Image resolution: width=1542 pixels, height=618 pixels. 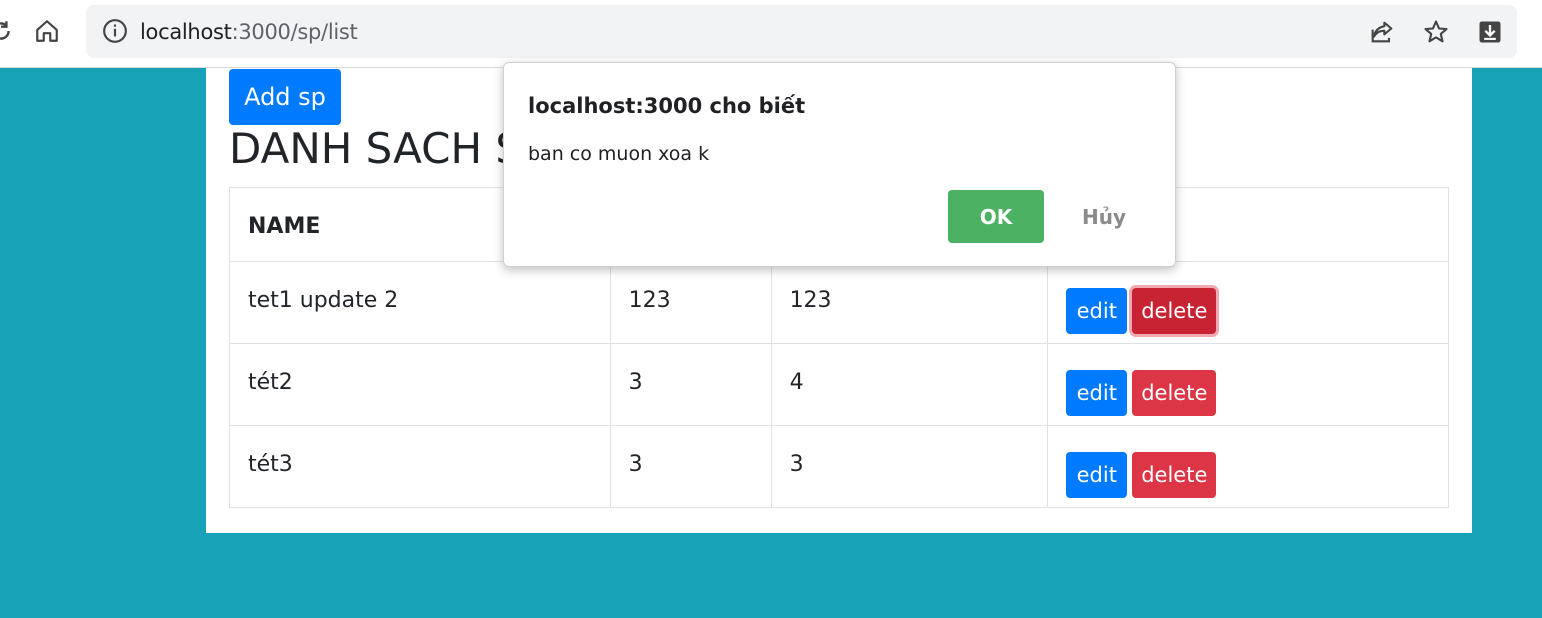 I want to click on star-icon, so click(x=1436, y=32).